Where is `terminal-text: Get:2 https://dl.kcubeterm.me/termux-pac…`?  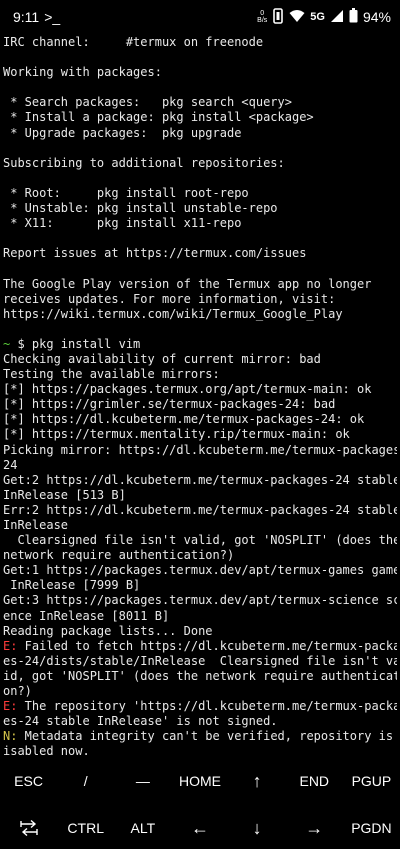
terminal-text: Get:2 https://dl.kcubeterm.me/termux-pac… is located at coordinates (200, 479).